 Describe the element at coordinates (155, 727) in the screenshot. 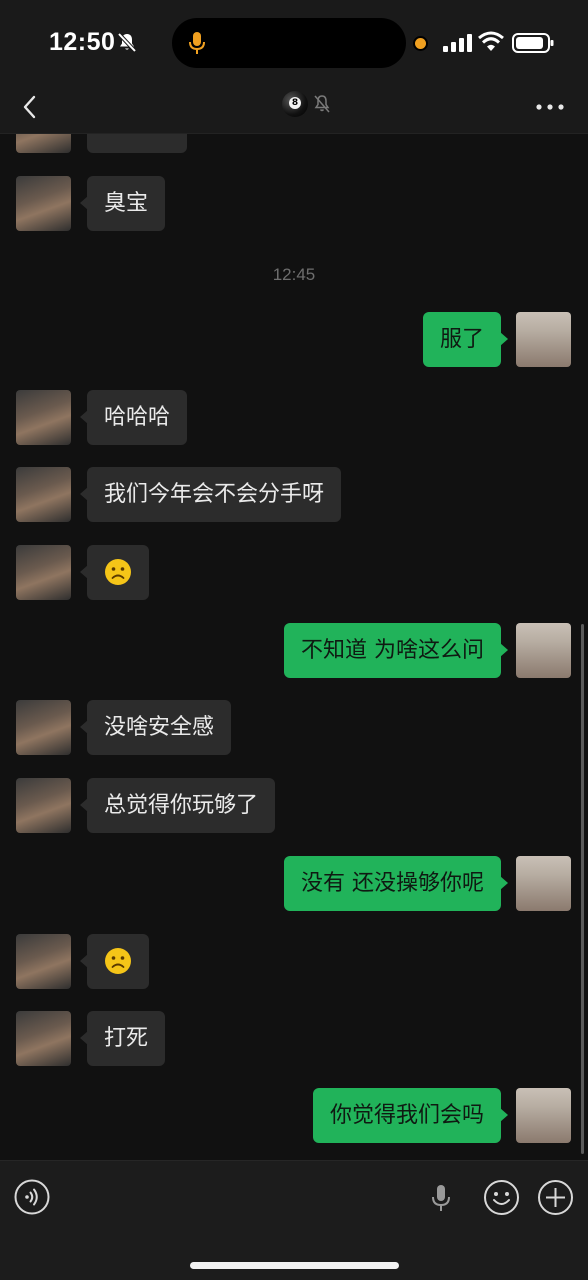

I see `message-bubble: 没啥安全感` at that location.